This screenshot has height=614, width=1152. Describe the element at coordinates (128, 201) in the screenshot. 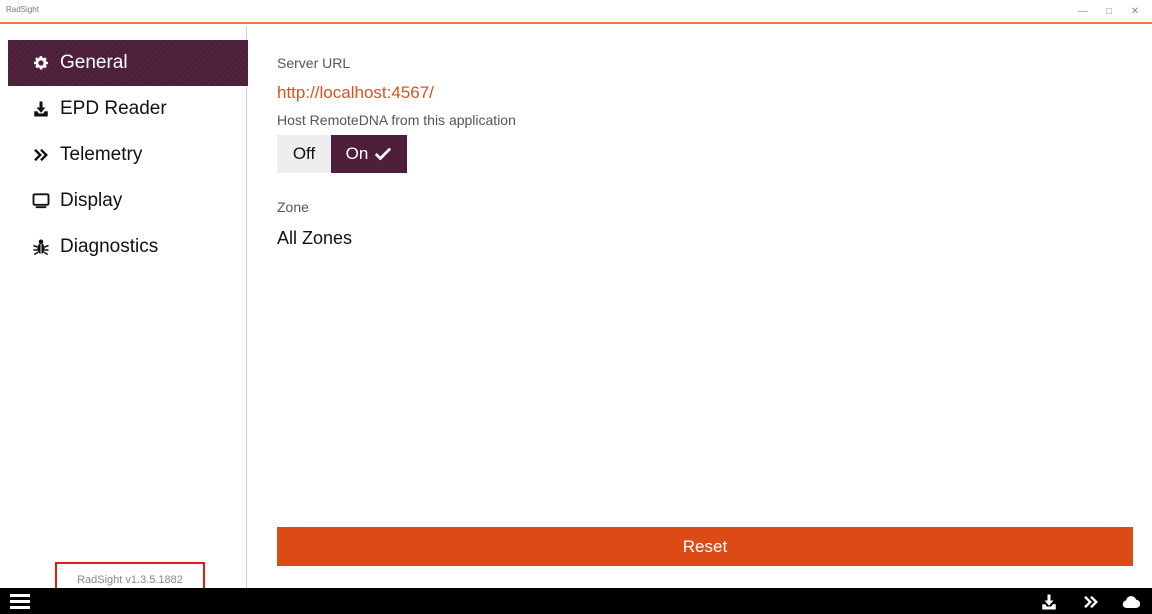

I see `sidebar-item-display: Display` at that location.